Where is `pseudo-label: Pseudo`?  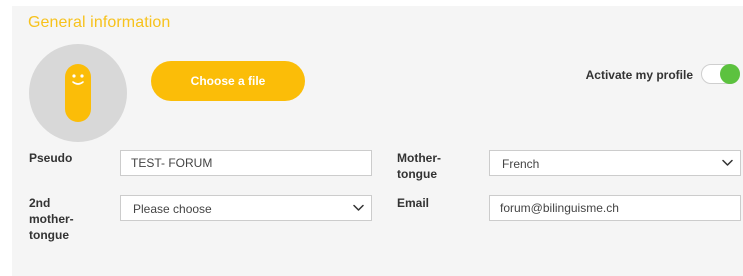
pseudo-label: Pseudo is located at coordinates (51, 158).